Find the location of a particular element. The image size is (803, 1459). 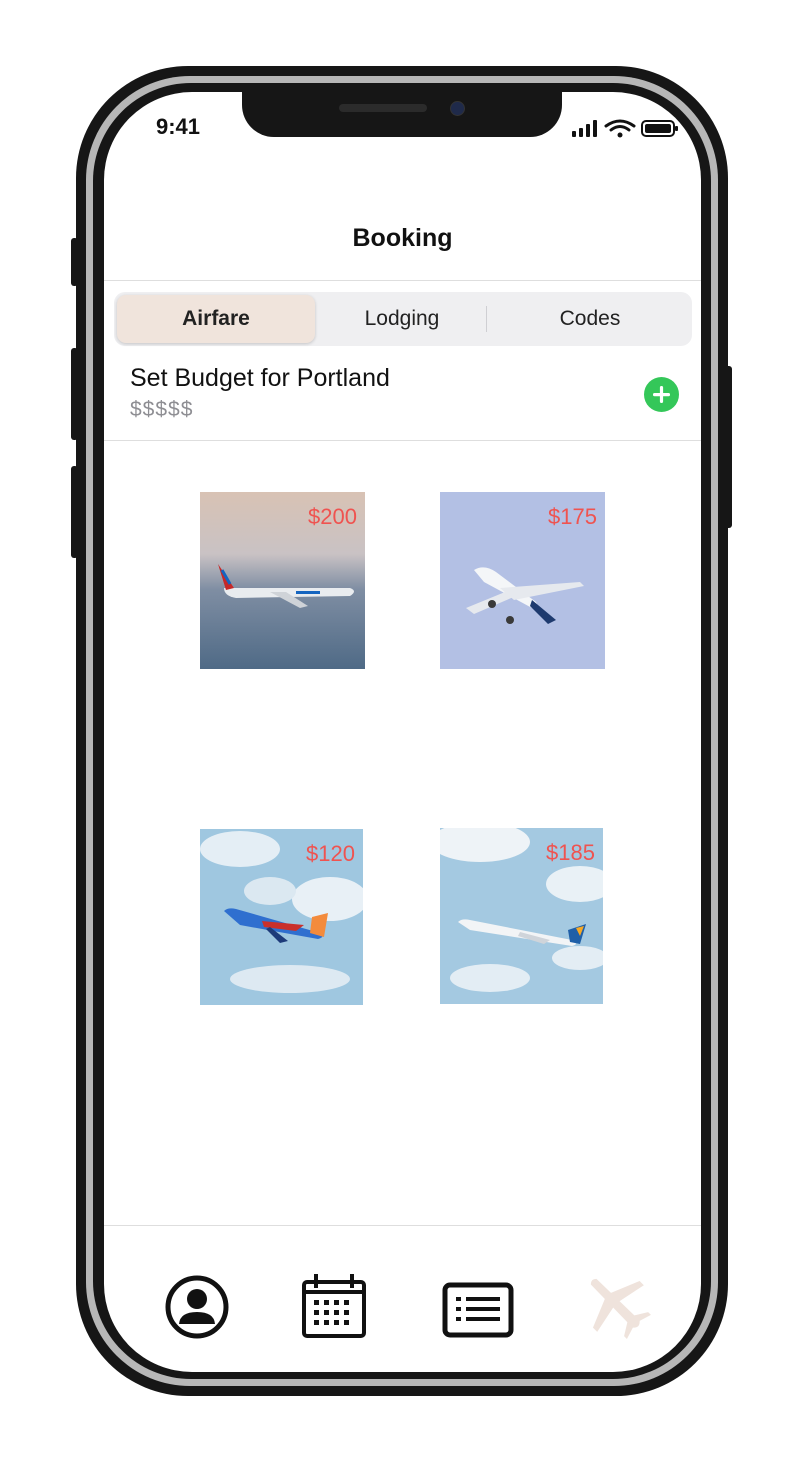

tab-list is located at coordinates (478, 1311).